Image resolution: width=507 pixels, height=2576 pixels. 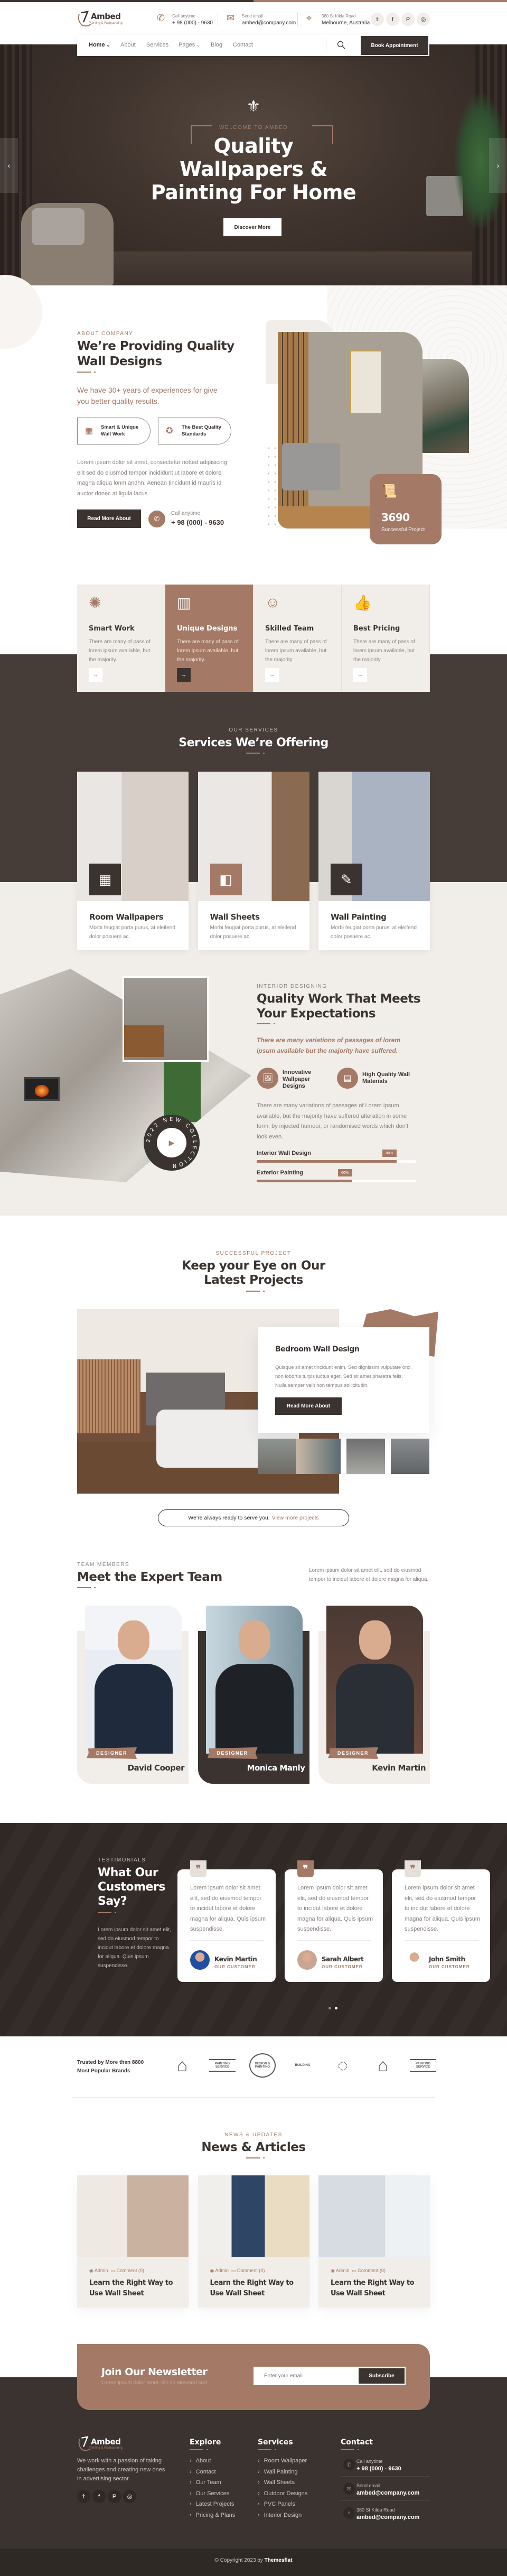 I want to click on book-appointment-button: Book Appointment, so click(x=394, y=45).